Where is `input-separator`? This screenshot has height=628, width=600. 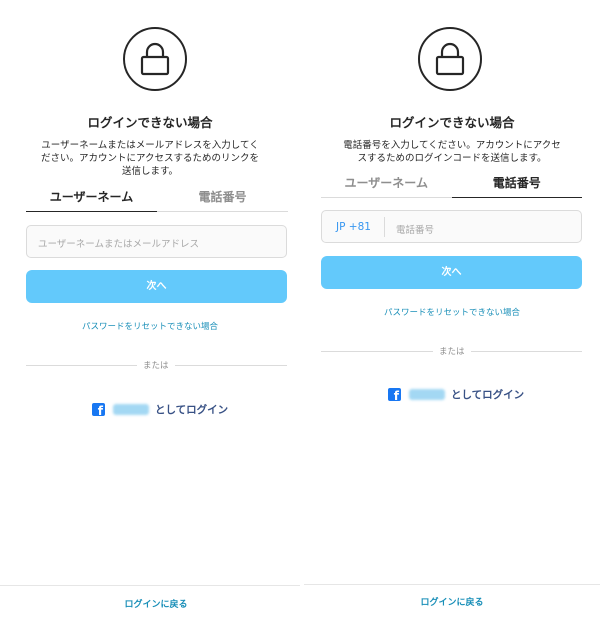
input-separator is located at coordinates (384, 227).